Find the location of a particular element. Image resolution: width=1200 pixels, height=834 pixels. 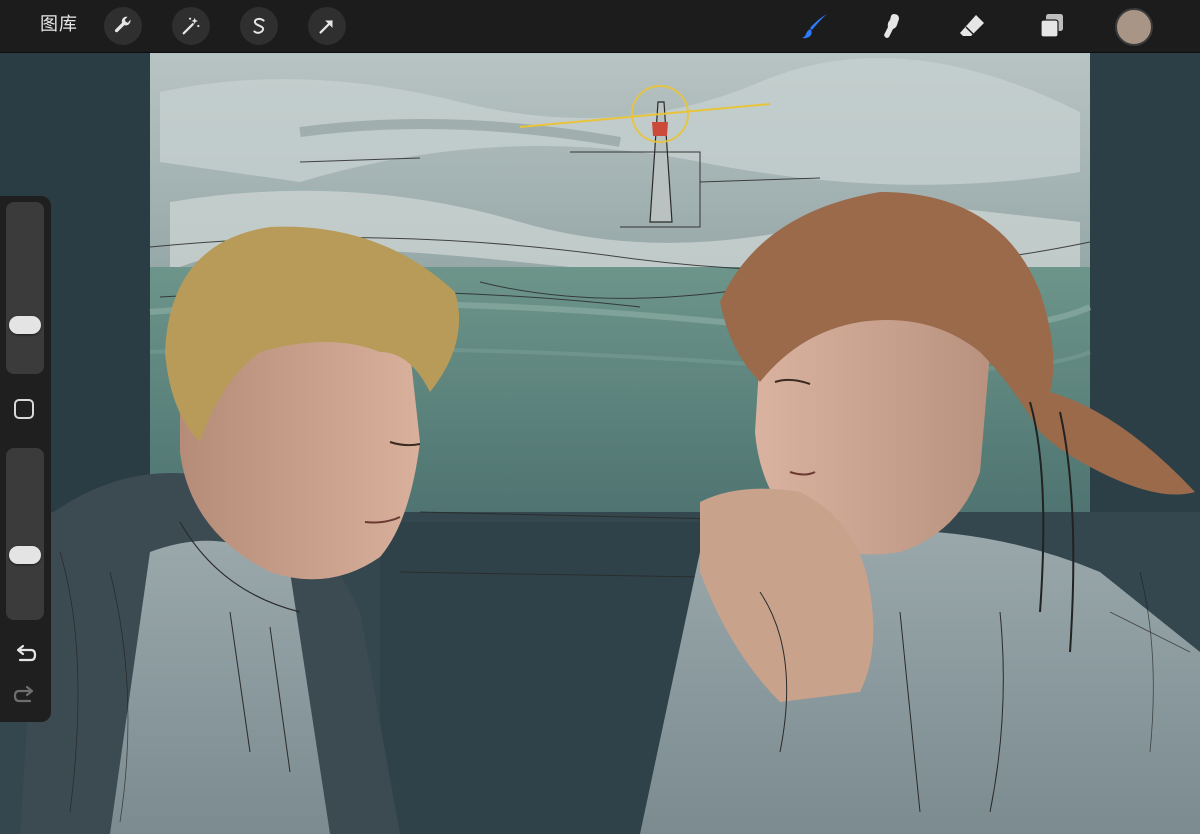

left-sidebar is located at coordinates (25, 459).